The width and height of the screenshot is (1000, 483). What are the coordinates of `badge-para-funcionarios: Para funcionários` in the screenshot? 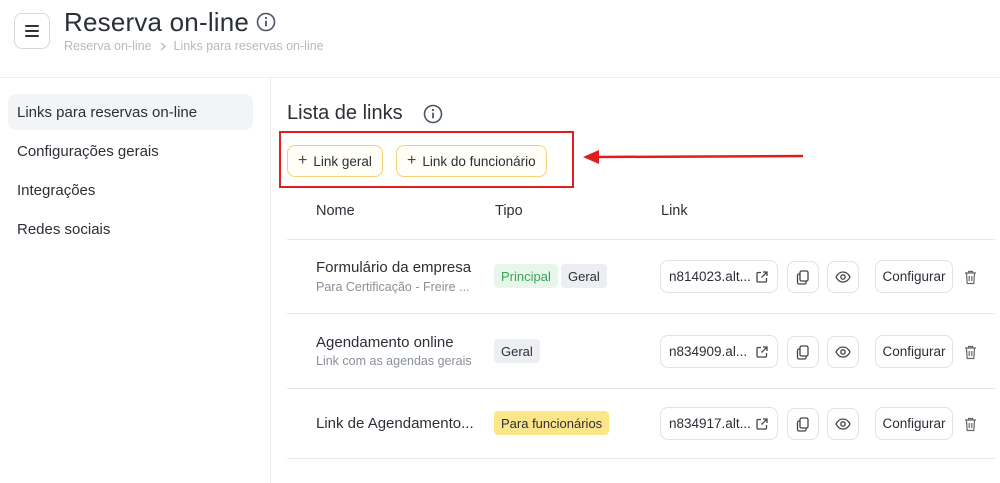 It's located at (552, 423).